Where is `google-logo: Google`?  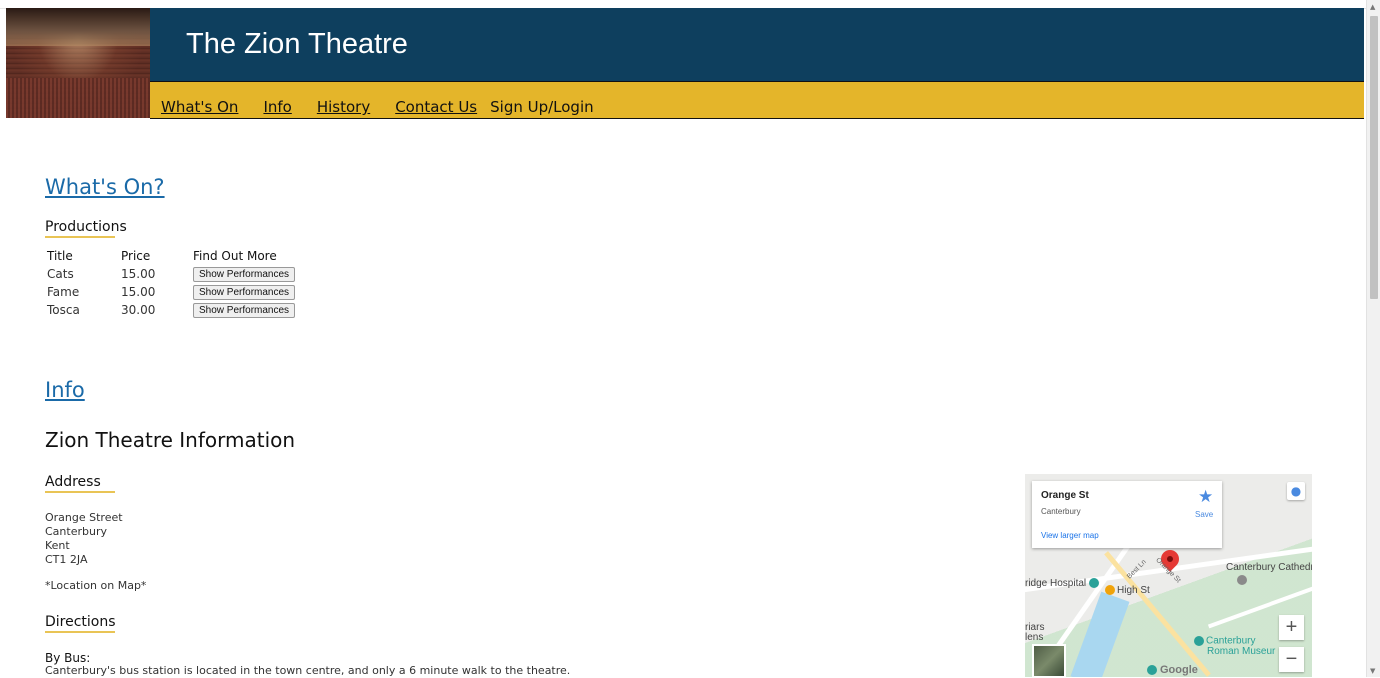 google-logo: Google is located at coordinates (1172, 670).